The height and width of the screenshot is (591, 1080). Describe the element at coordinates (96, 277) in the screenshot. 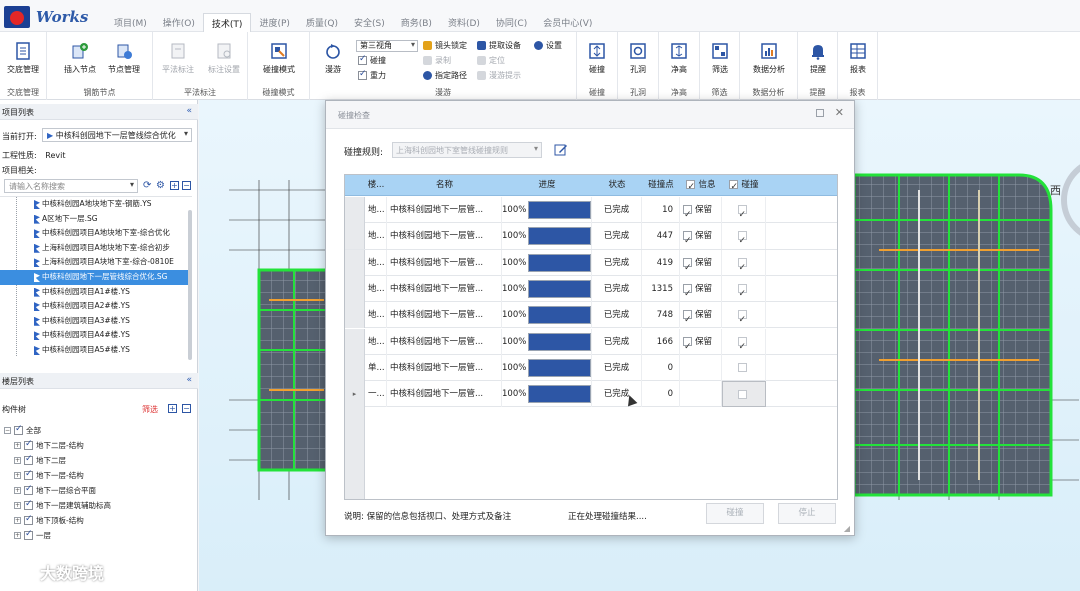

I see `project-item-selected: 中核科创园地下一层管线综合优化.SG` at that location.